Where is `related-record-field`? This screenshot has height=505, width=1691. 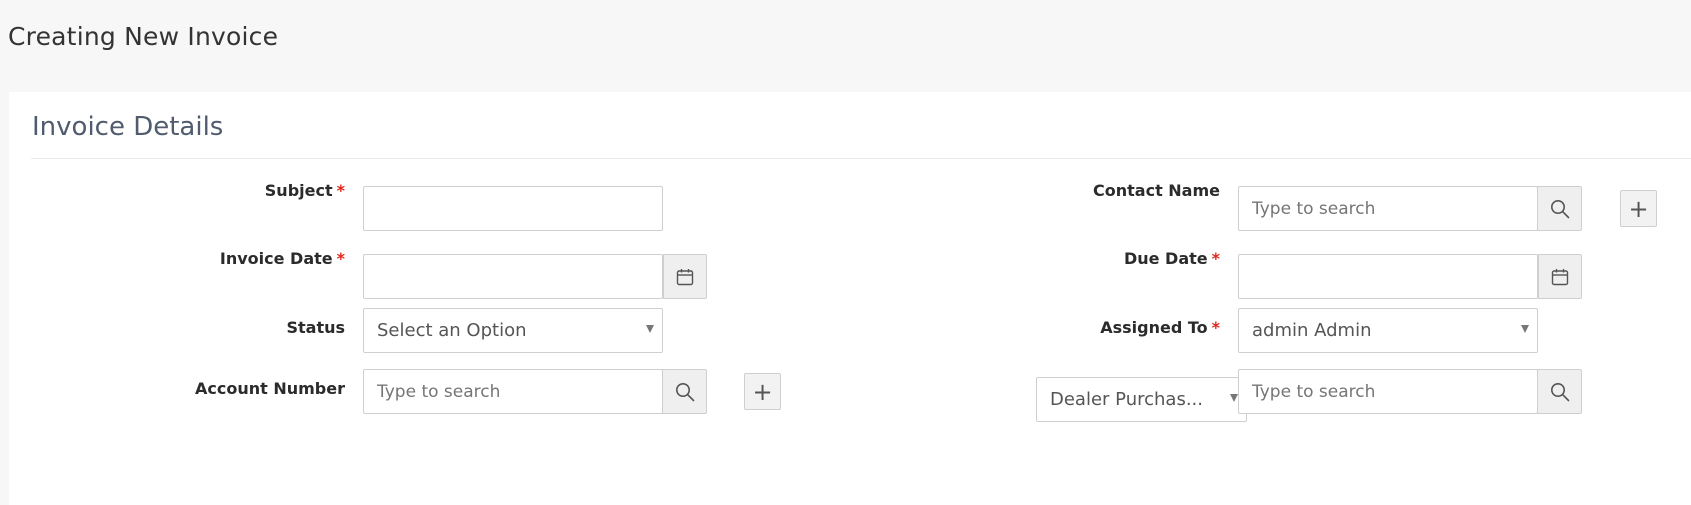
related-record-field is located at coordinates (1410, 391).